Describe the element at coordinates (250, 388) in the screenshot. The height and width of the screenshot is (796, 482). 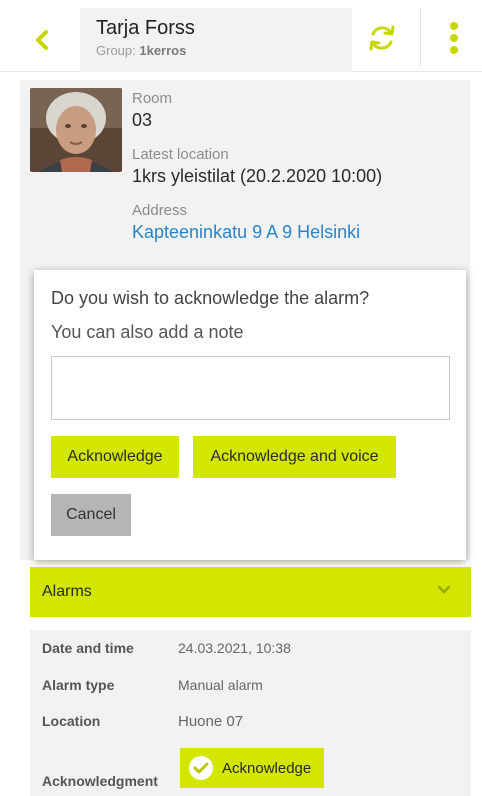
I see `note-textarea` at that location.